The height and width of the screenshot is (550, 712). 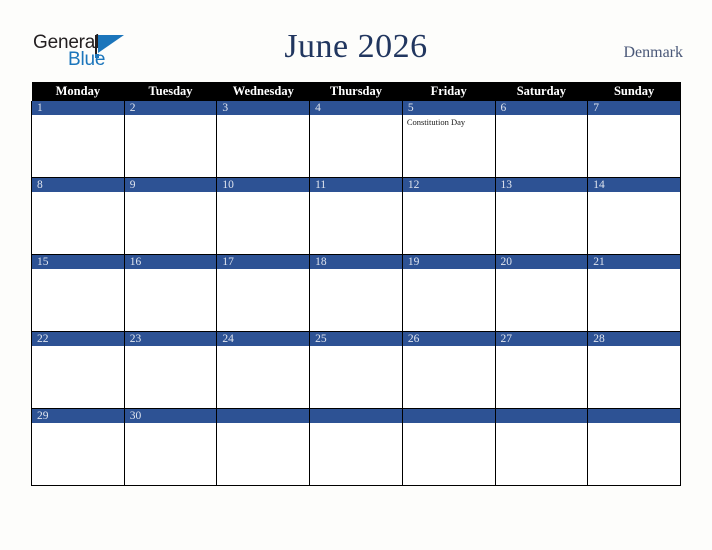 I want to click on day-cell-content: 1, so click(x=78, y=139).